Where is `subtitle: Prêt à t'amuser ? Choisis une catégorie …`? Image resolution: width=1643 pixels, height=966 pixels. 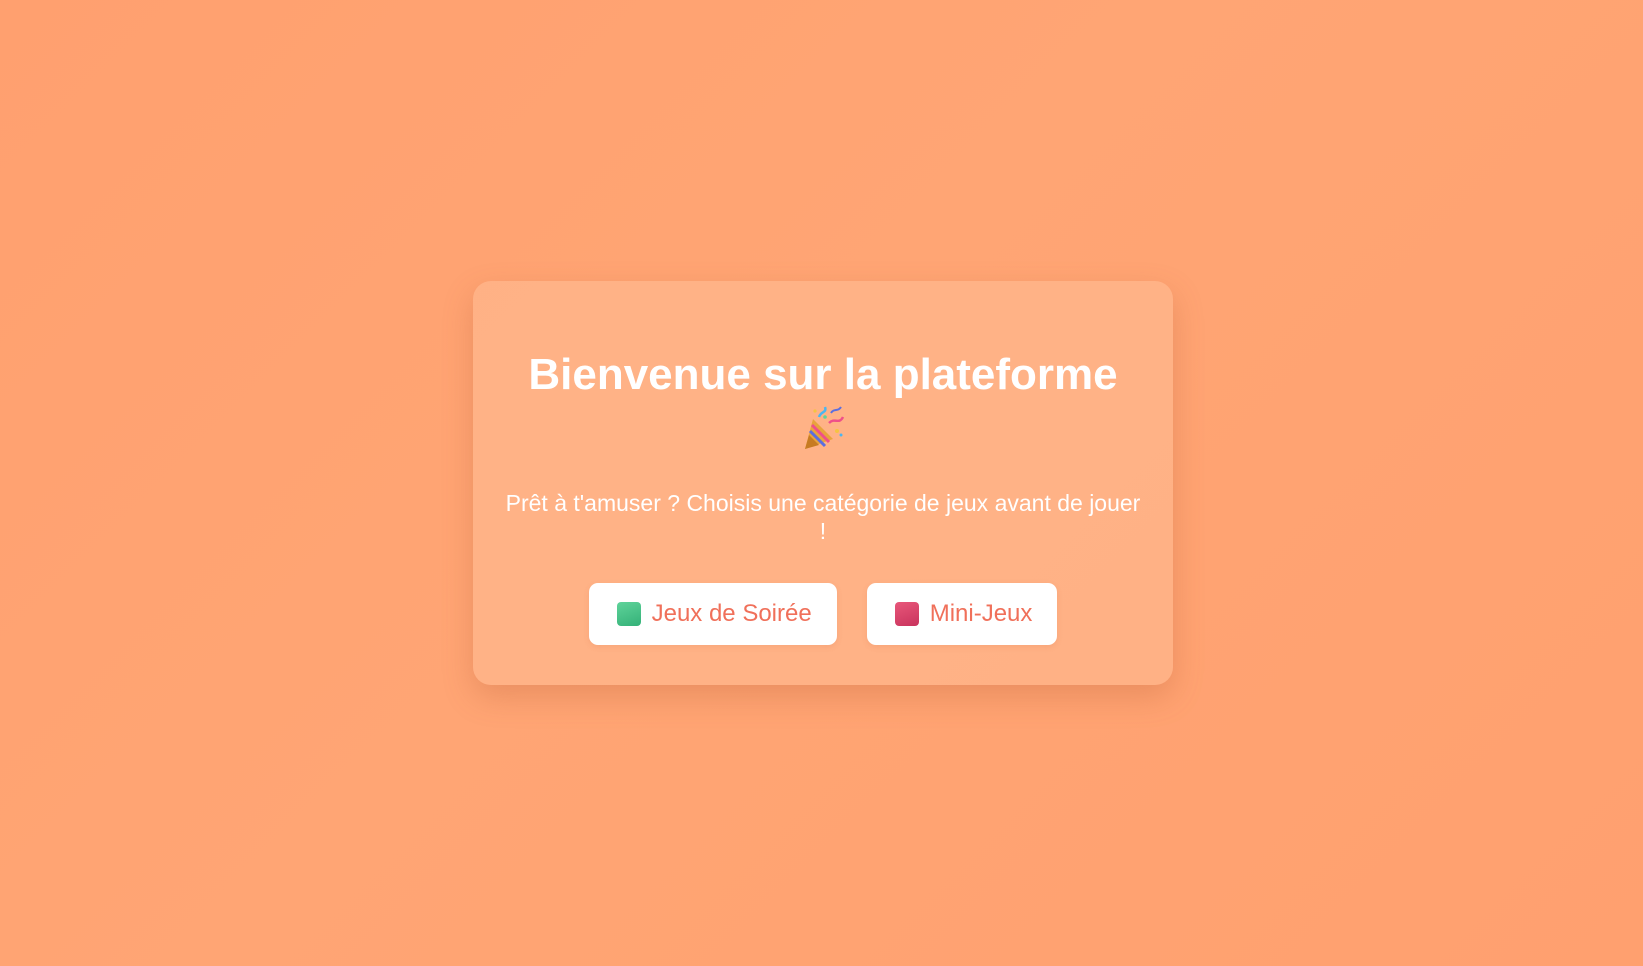
subtitle: Prêt à t'amuser ? Choisis une catégorie … is located at coordinates (823, 517).